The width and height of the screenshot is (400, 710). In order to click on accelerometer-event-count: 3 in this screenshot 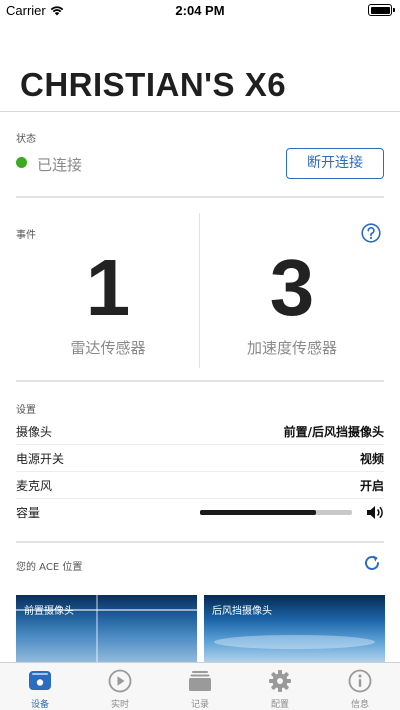, I will do `click(292, 287)`.